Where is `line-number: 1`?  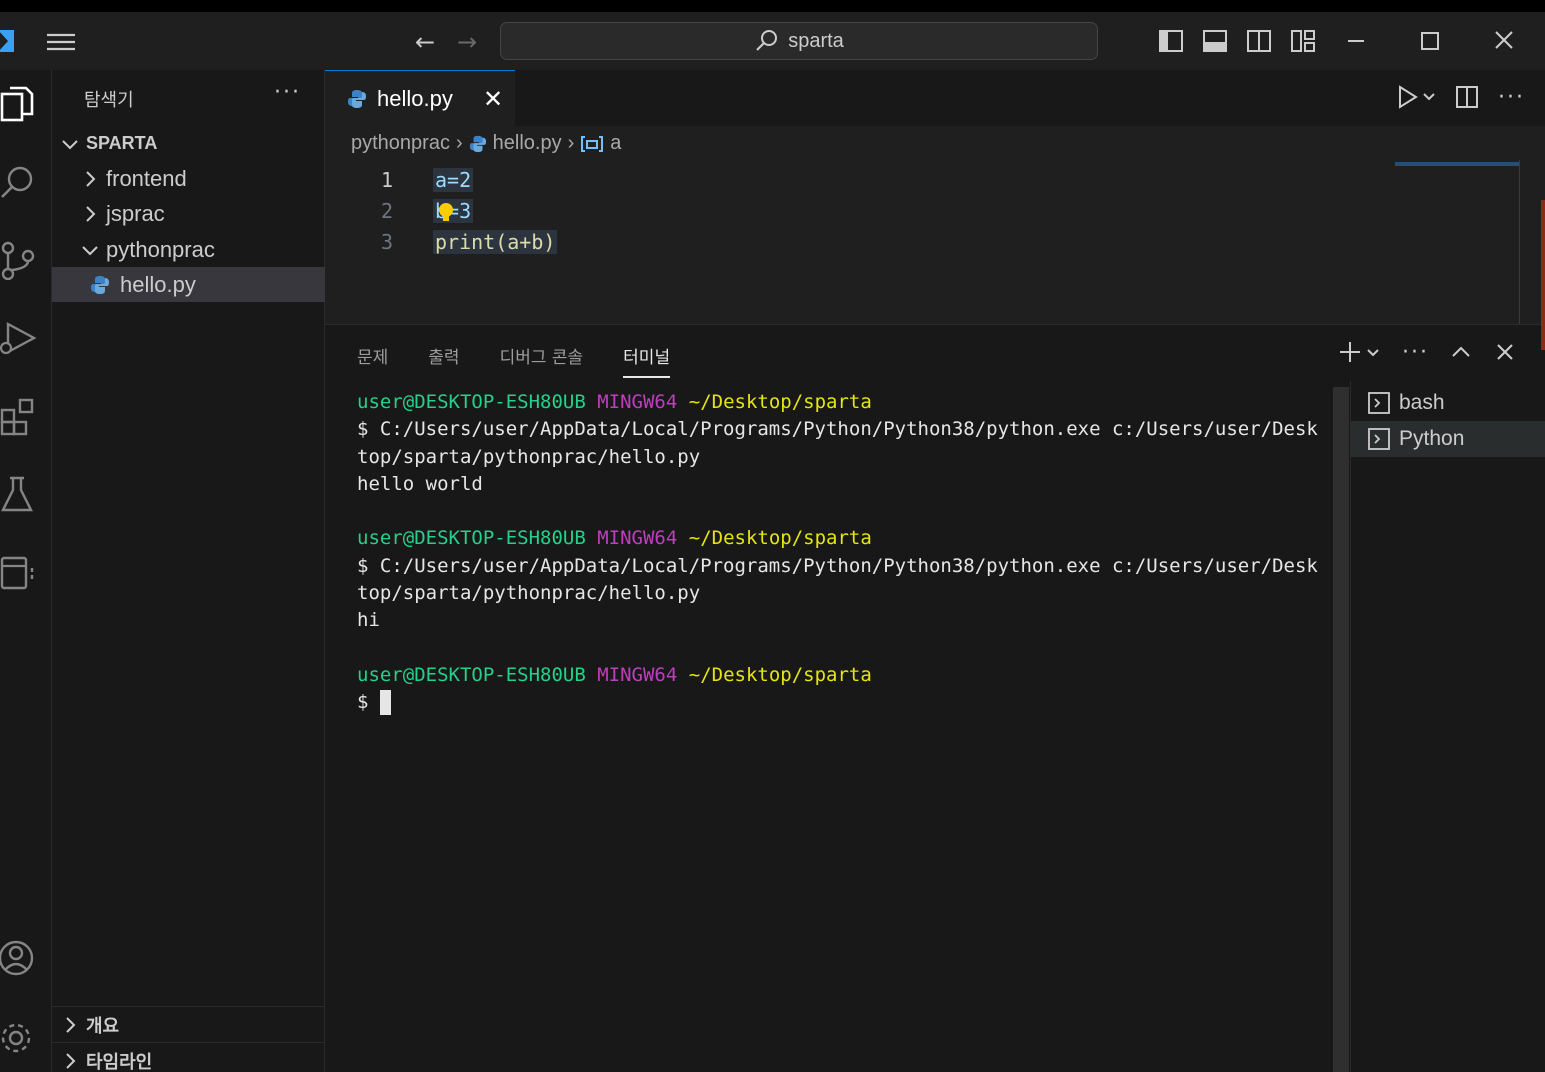
line-number: 1 is located at coordinates (386, 179).